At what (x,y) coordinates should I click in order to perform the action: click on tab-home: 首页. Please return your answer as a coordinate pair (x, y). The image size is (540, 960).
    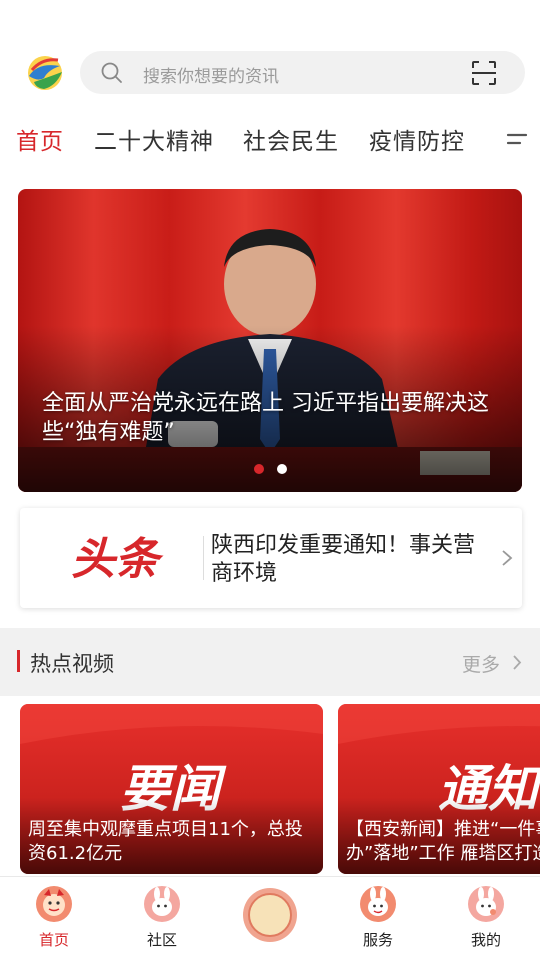
    Looking at the image, I should click on (40, 139).